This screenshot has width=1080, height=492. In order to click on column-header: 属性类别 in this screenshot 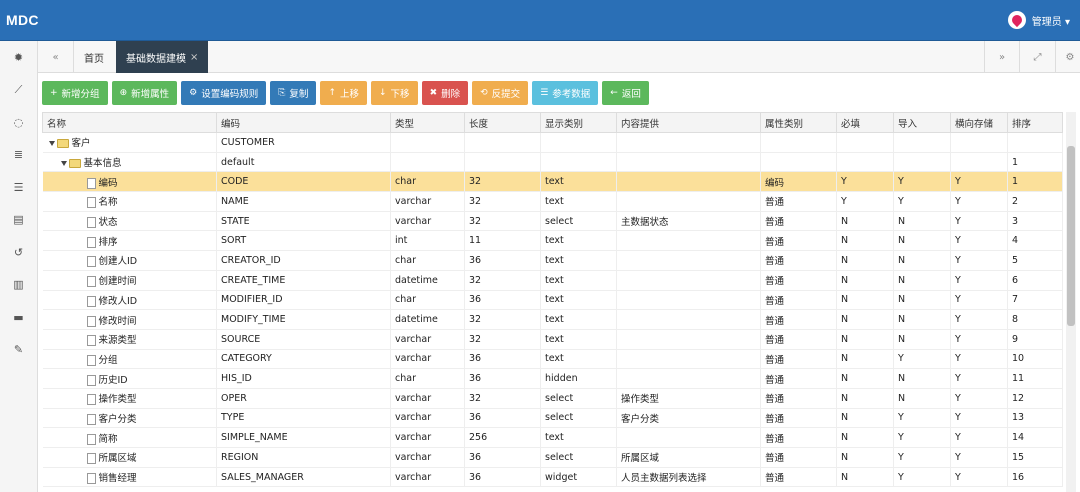, I will do `click(798, 122)`.